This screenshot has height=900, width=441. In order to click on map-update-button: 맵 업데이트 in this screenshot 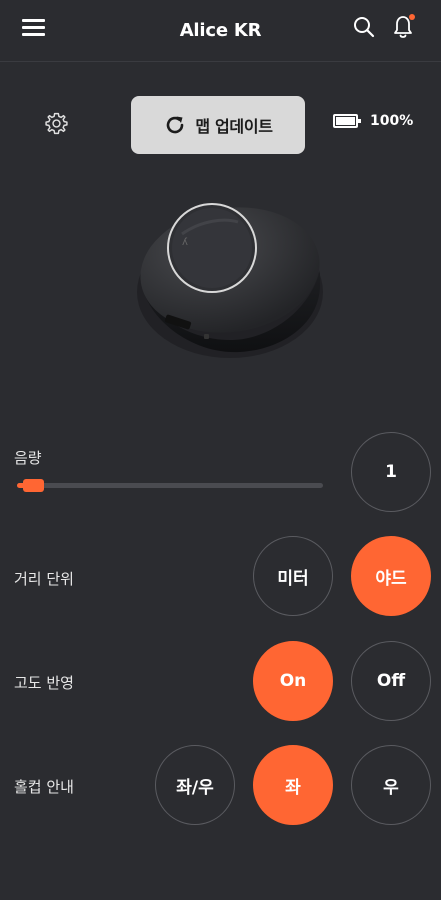, I will do `click(218, 125)`.